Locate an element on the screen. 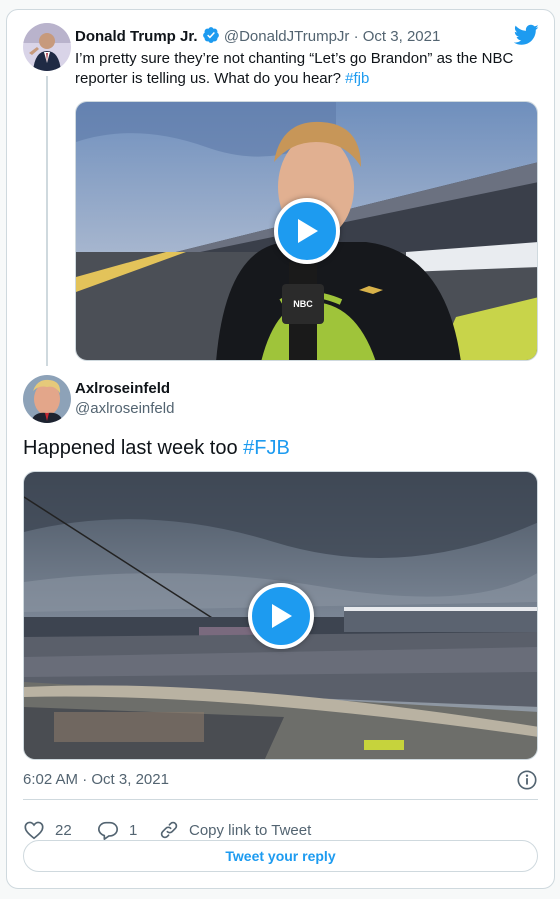 This screenshot has width=560, height=899. heart-icon is located at coordinates (34, 830).